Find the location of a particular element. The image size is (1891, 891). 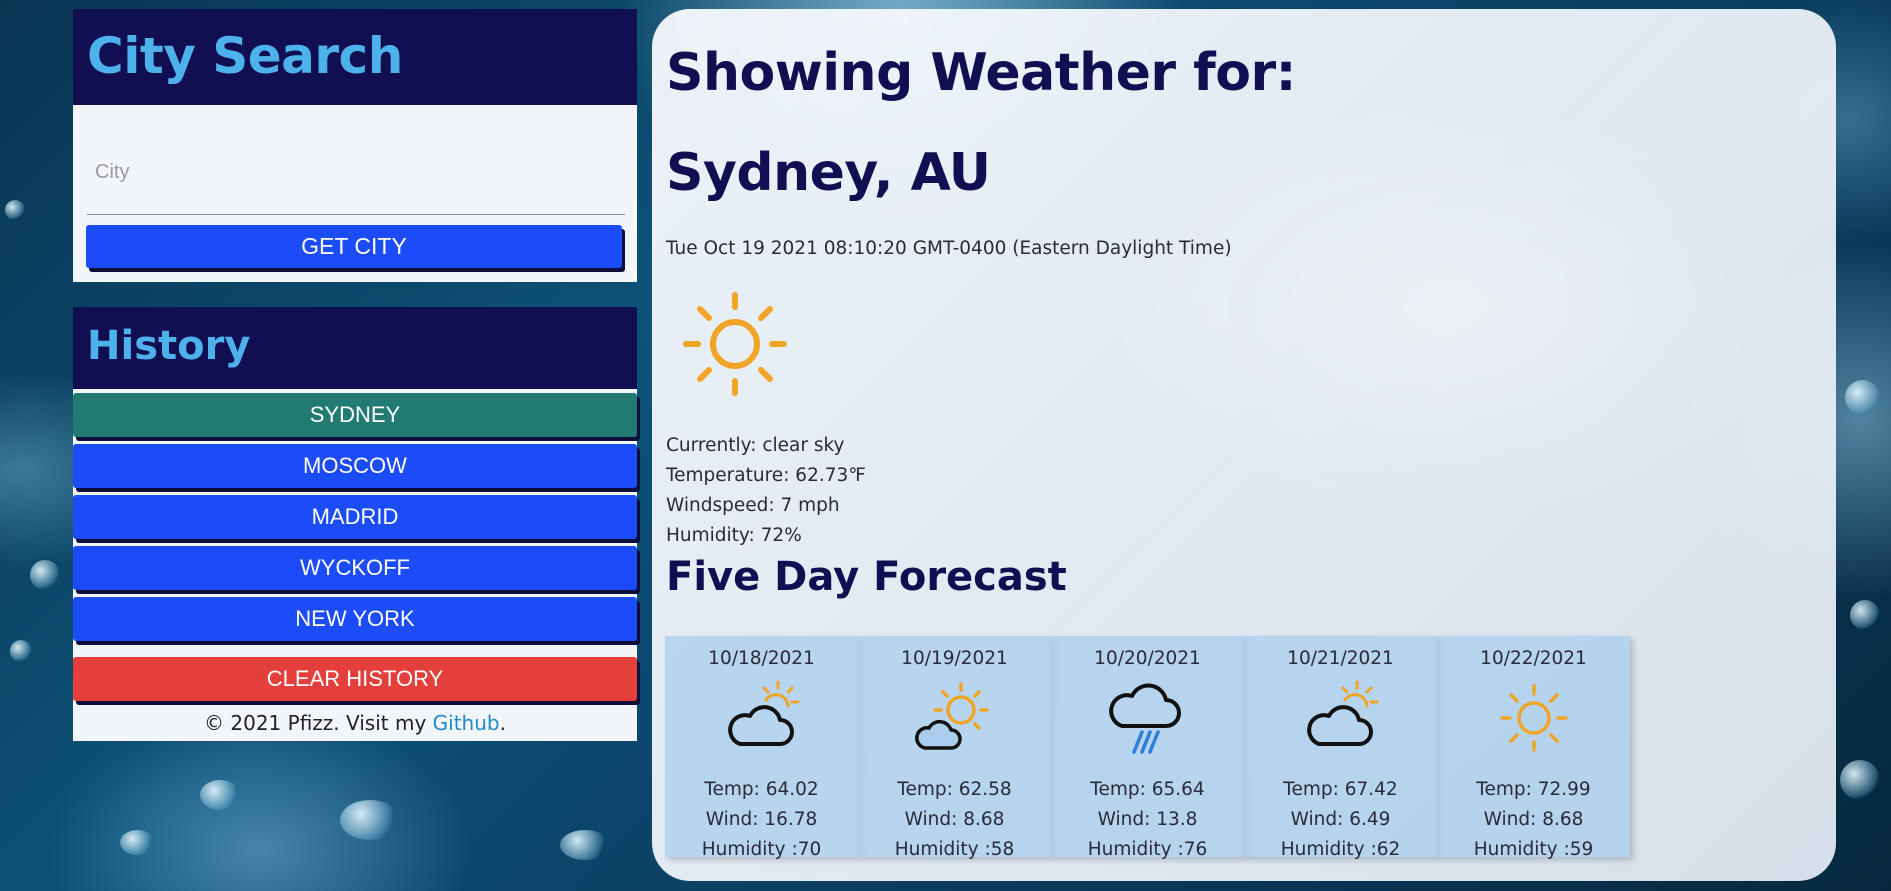

forecast-temp: Temp: 72.99 is located at coordinates (1533, 789).